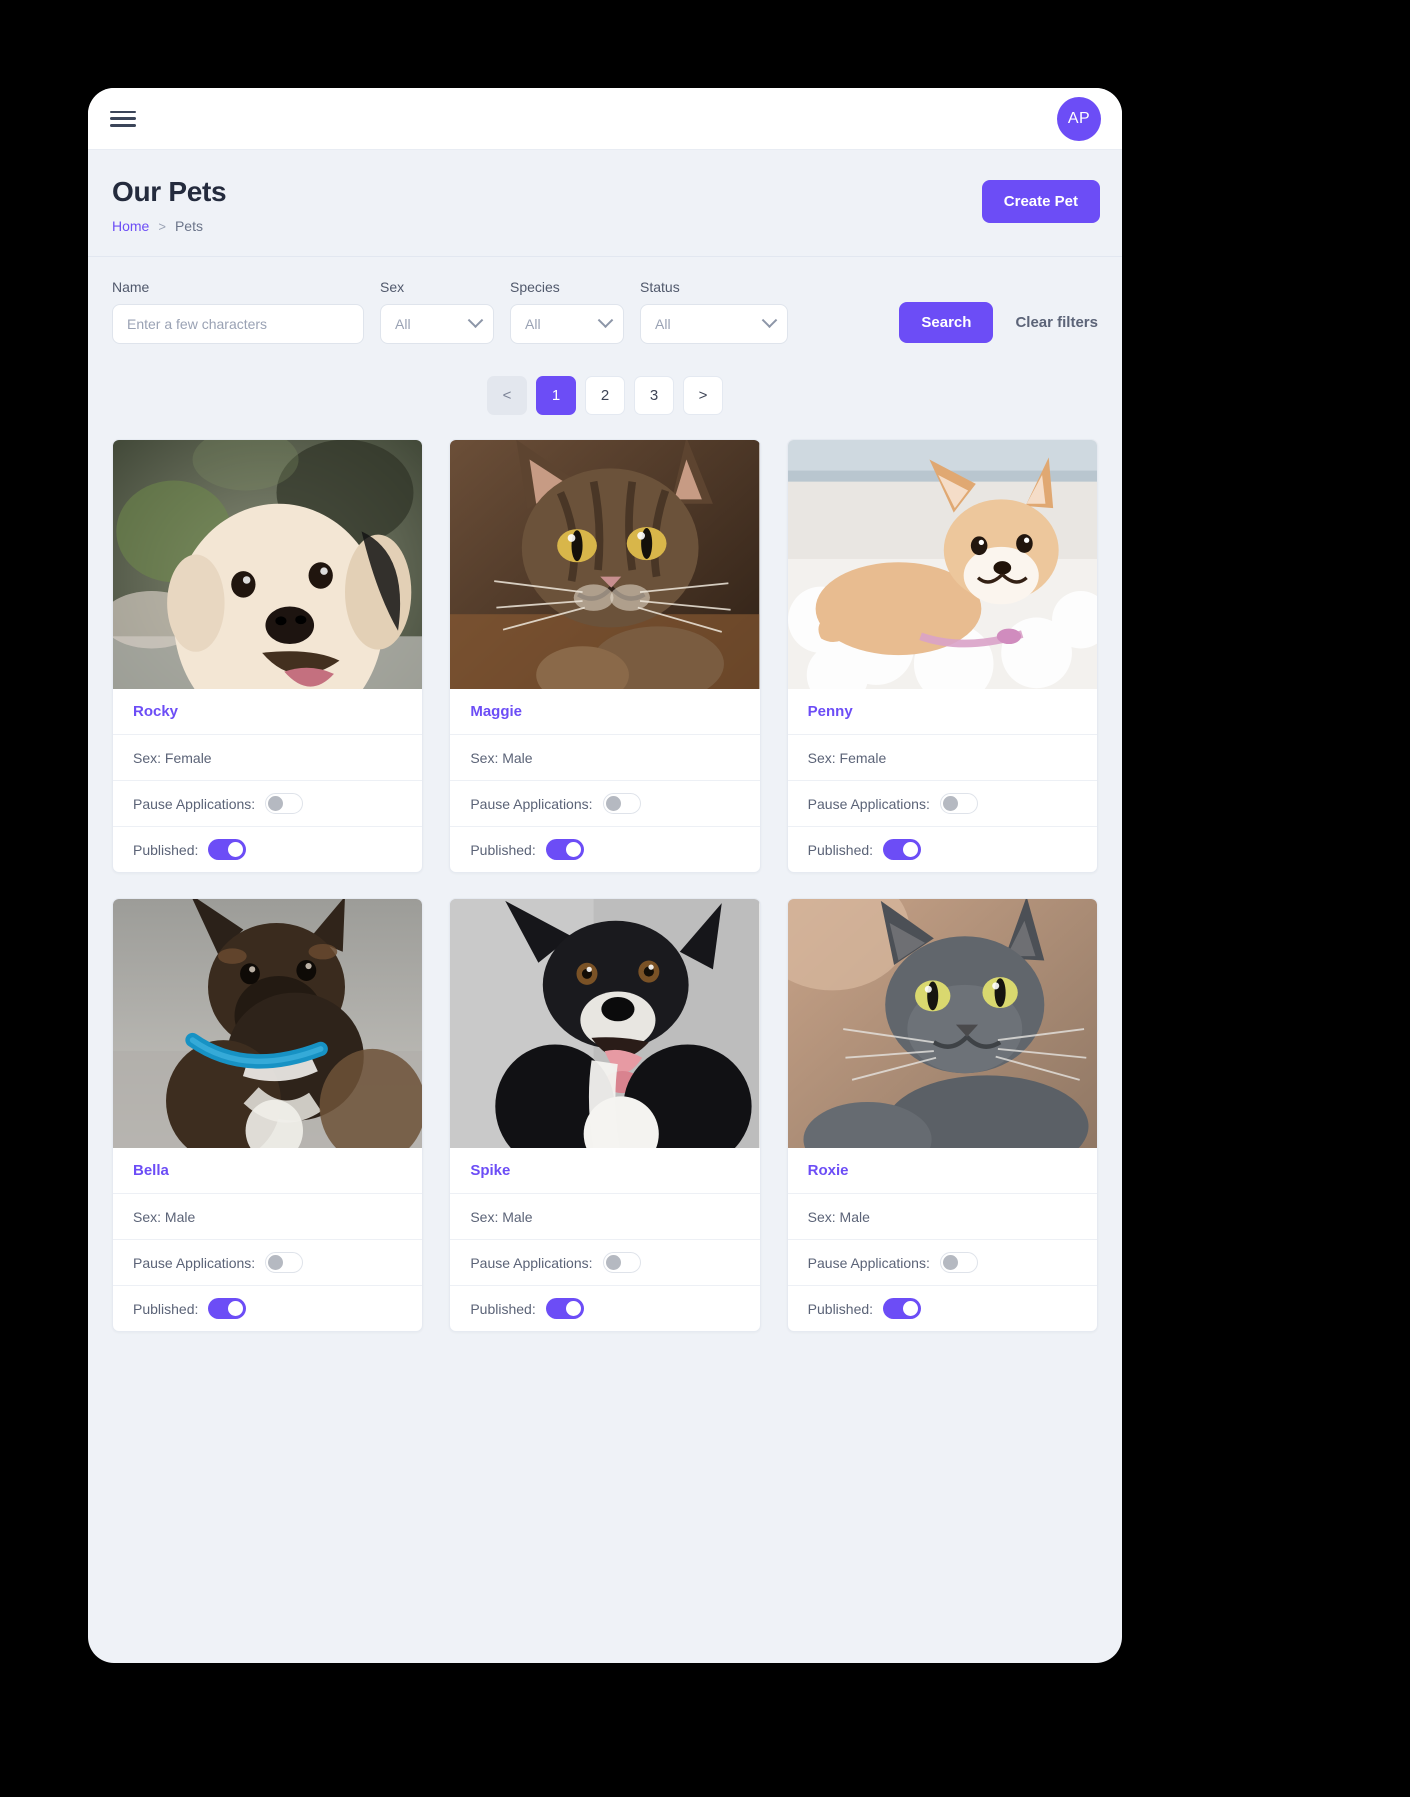 This screenshot has width=1410, height=1797. I want to click on create-pet-button: Create Pet, so click(1040, 201).